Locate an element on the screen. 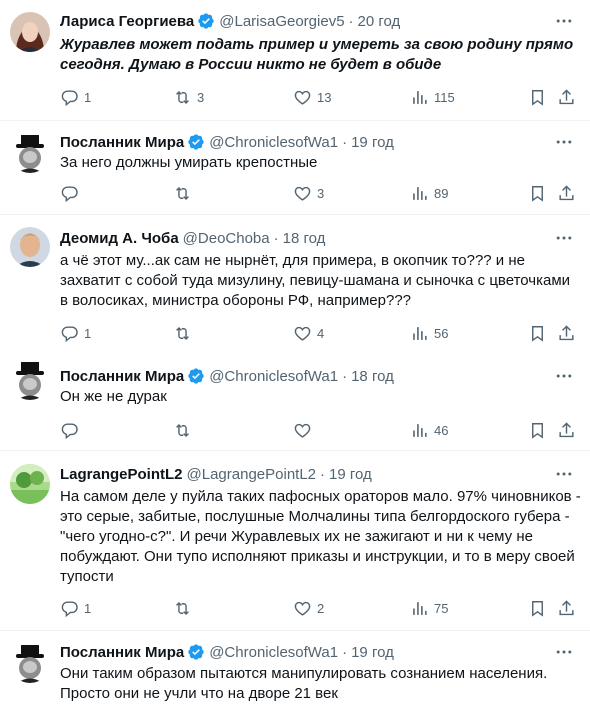  like-button: 4 is located at coordinates (308, 333).